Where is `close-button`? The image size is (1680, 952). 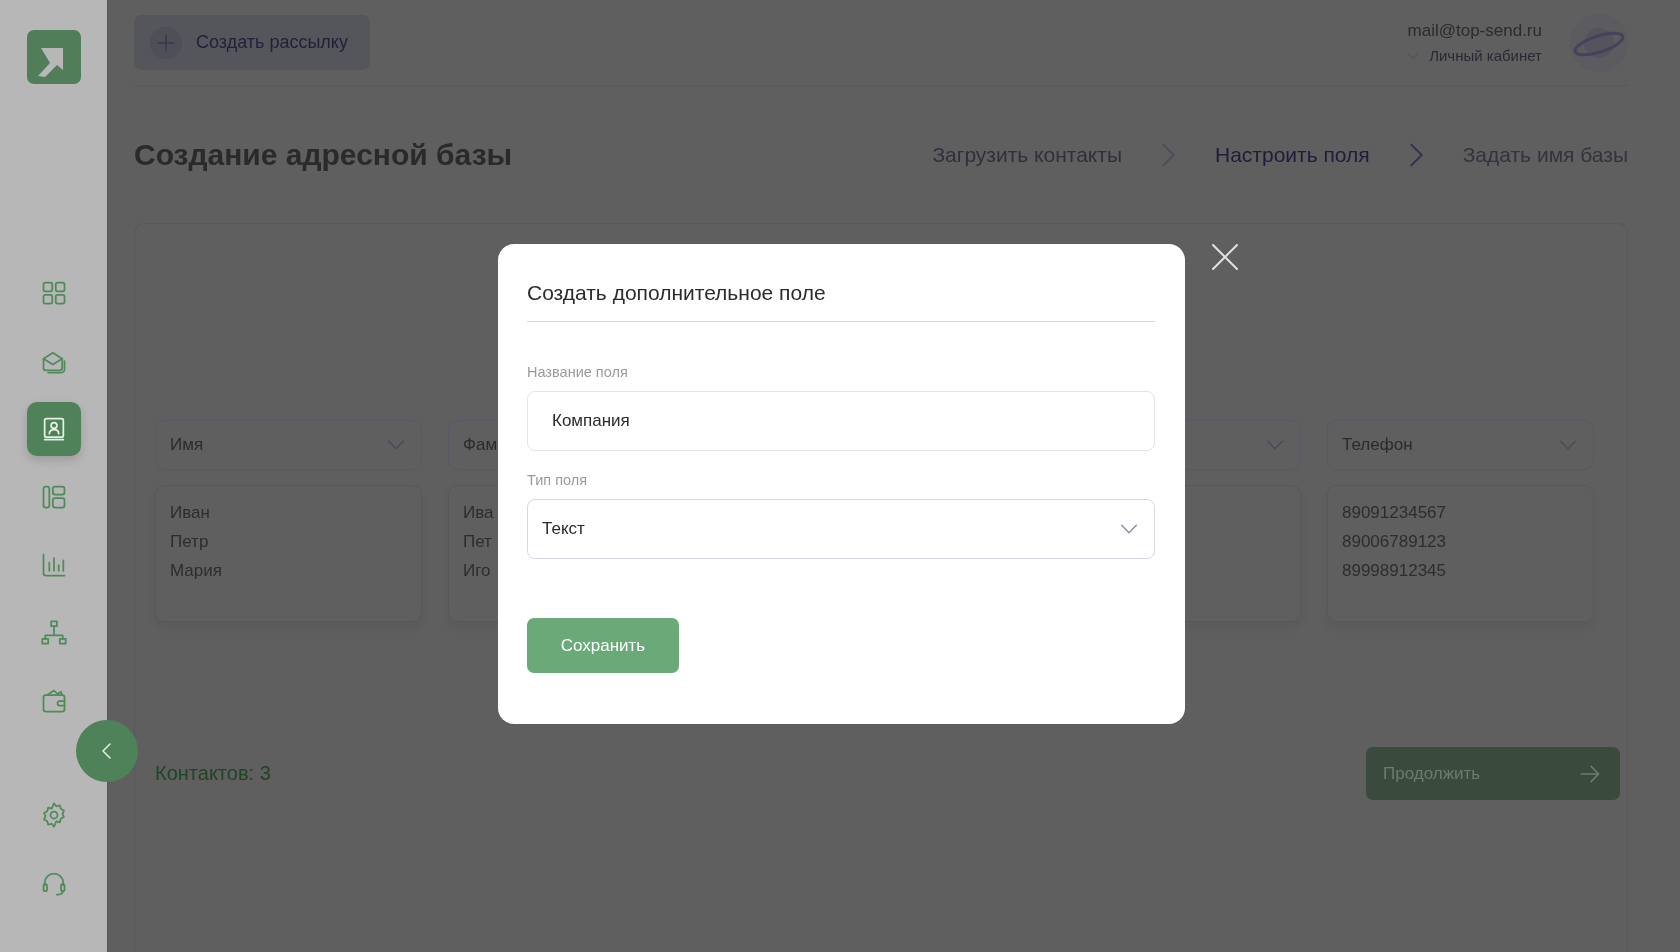
close-button is located at coordinates (1225, 257).